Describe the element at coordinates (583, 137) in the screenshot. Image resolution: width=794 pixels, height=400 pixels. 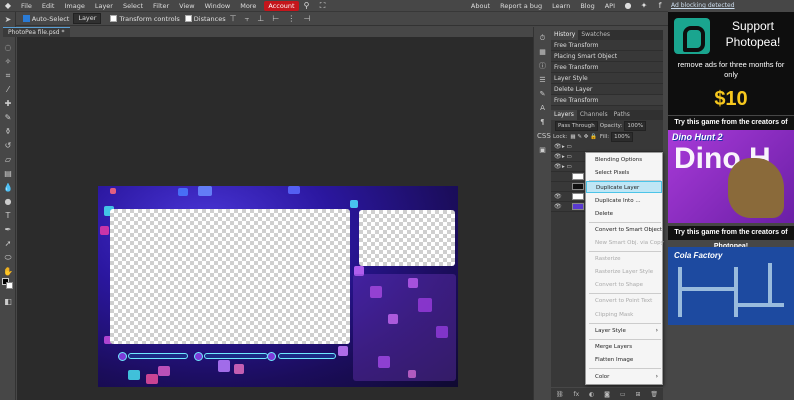
I see `lock-icons: ▦ ✎ ✥ 🔒` at that location.